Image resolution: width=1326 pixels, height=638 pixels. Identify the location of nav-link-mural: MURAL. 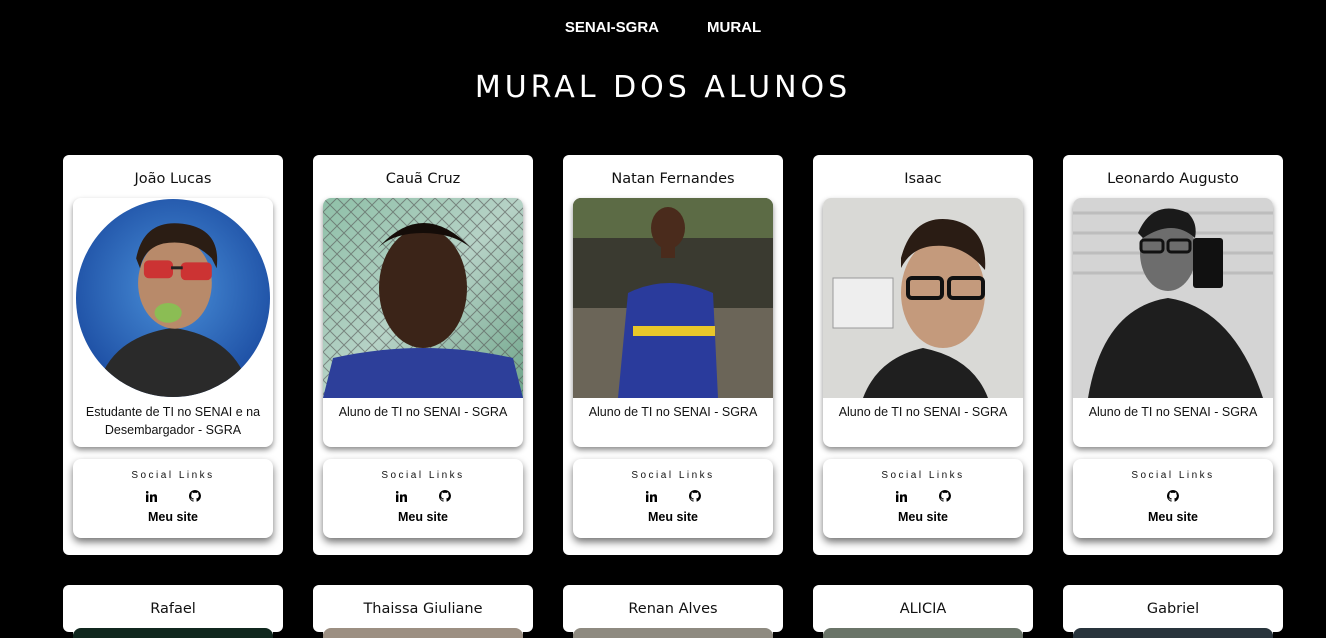
(734, 27).